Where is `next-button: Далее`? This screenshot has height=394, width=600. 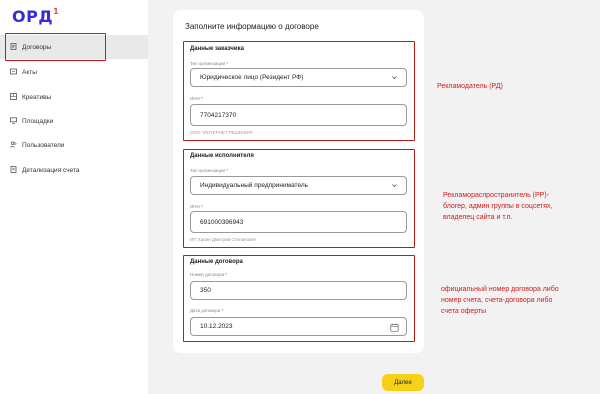
next-button: Далее is located at coordinates (403, 382).